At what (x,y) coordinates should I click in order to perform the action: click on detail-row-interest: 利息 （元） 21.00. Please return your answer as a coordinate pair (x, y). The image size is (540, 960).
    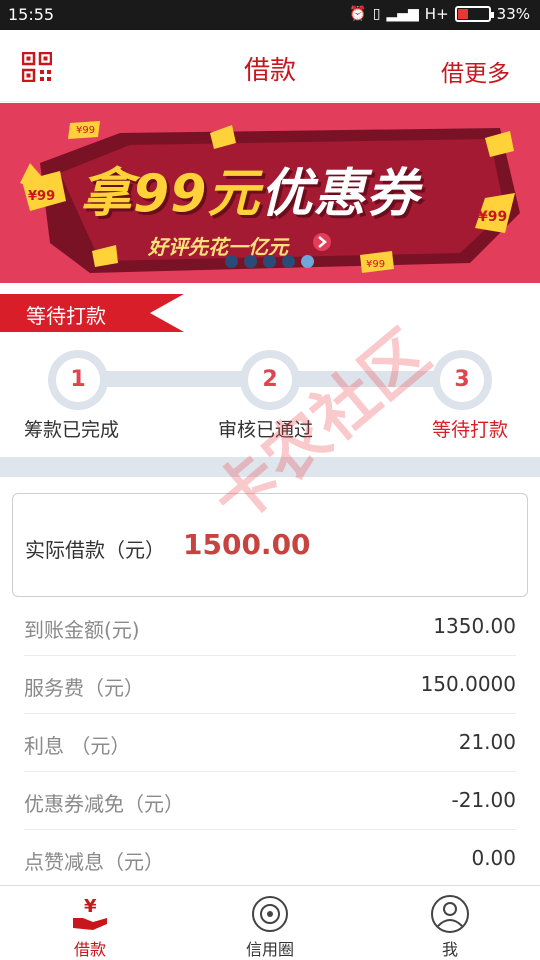
    Looking at the image, I should click on (270, 743).